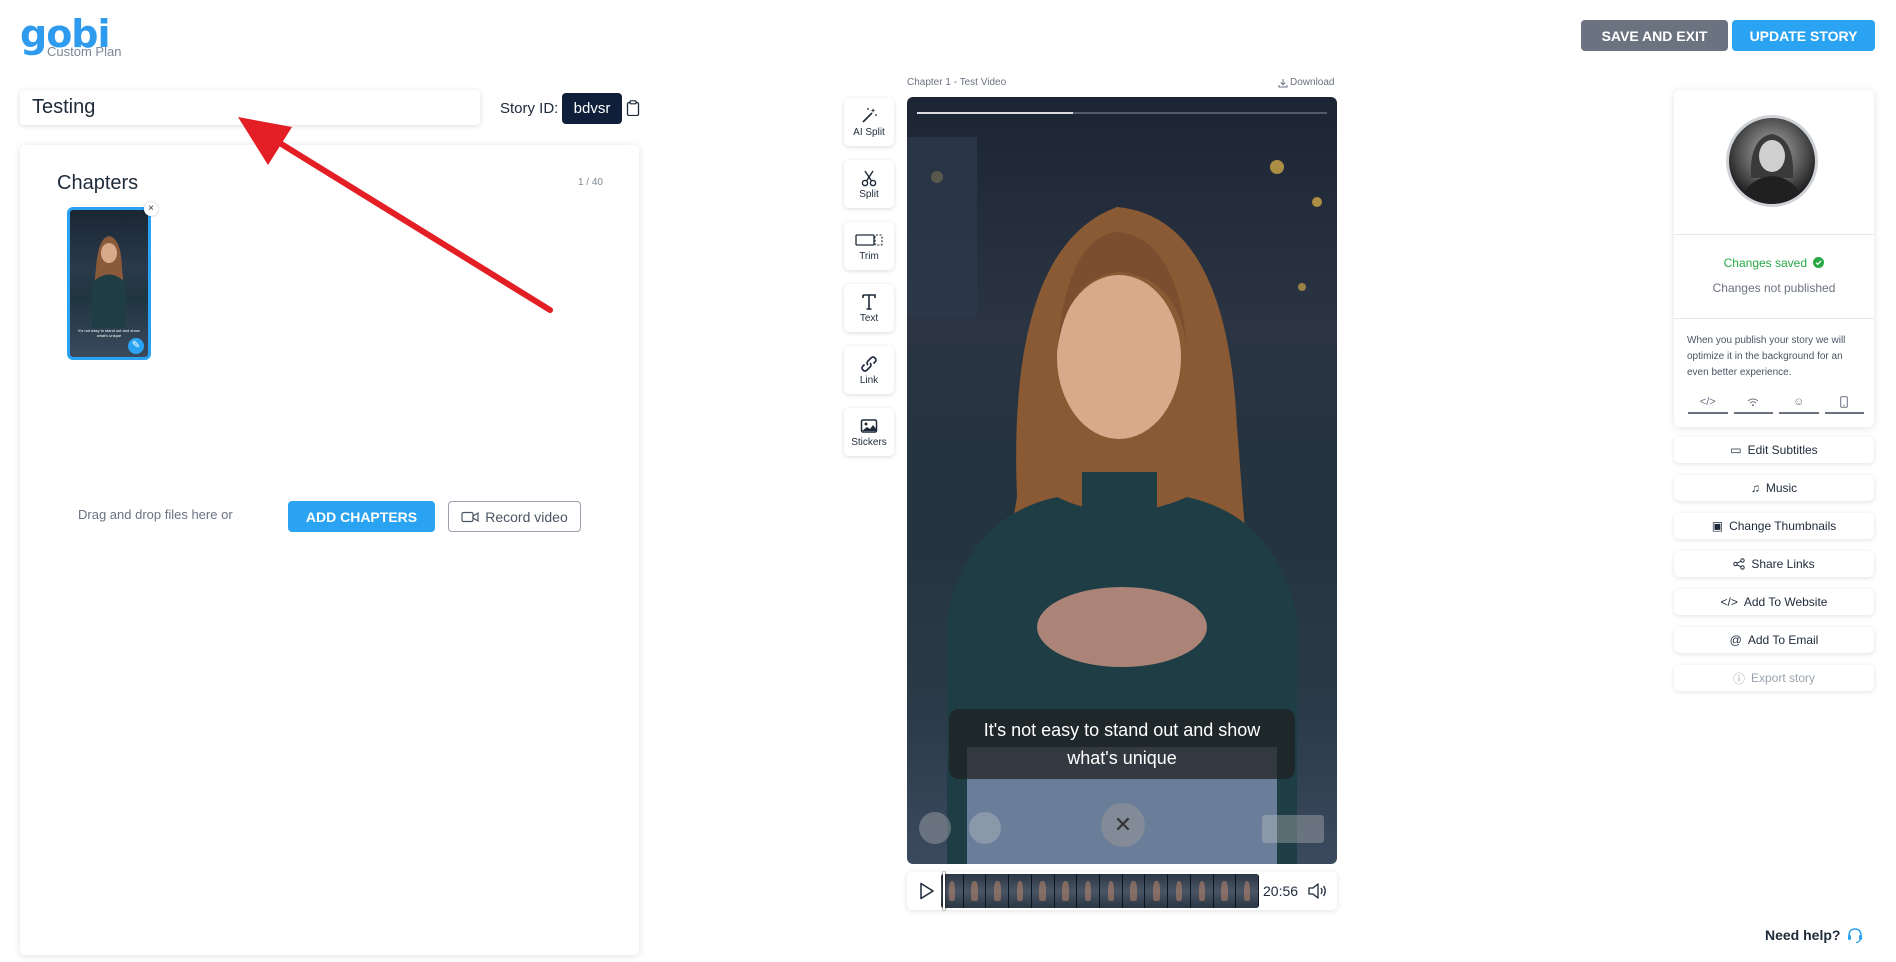  I want to click on optimization-icons: </> ☺, so click(1776, 403).